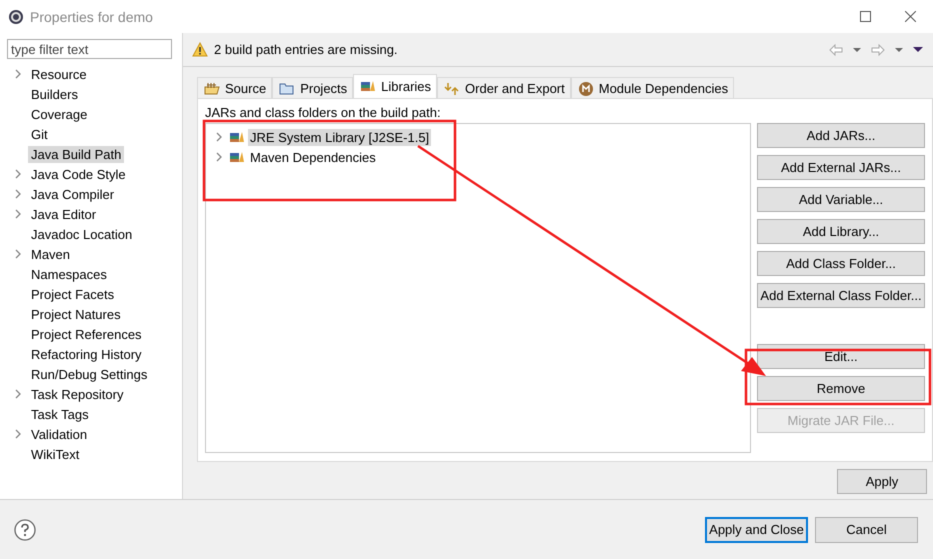 This screenshot has width=933, height=559. What do you see at coordinates (313, 87) in the screenshot?
I see `tab: Projects` at bounding box center [313, 87].